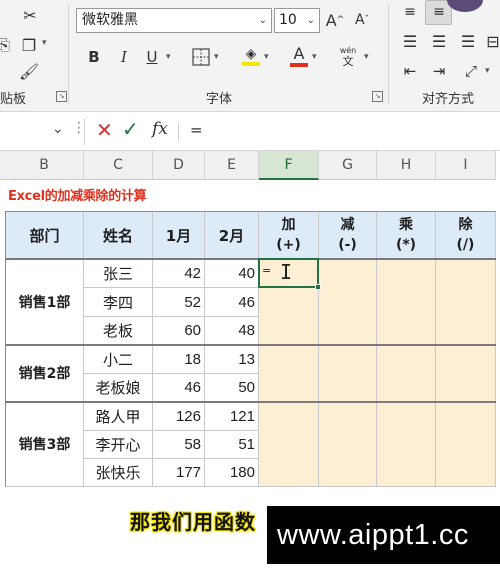 The height and width of the screenshot is (586, 500). What do you see at coordinates (466, 235) in the screenshot?
I see `header-divide: 除 (/)` at bounding box center [466, 235].